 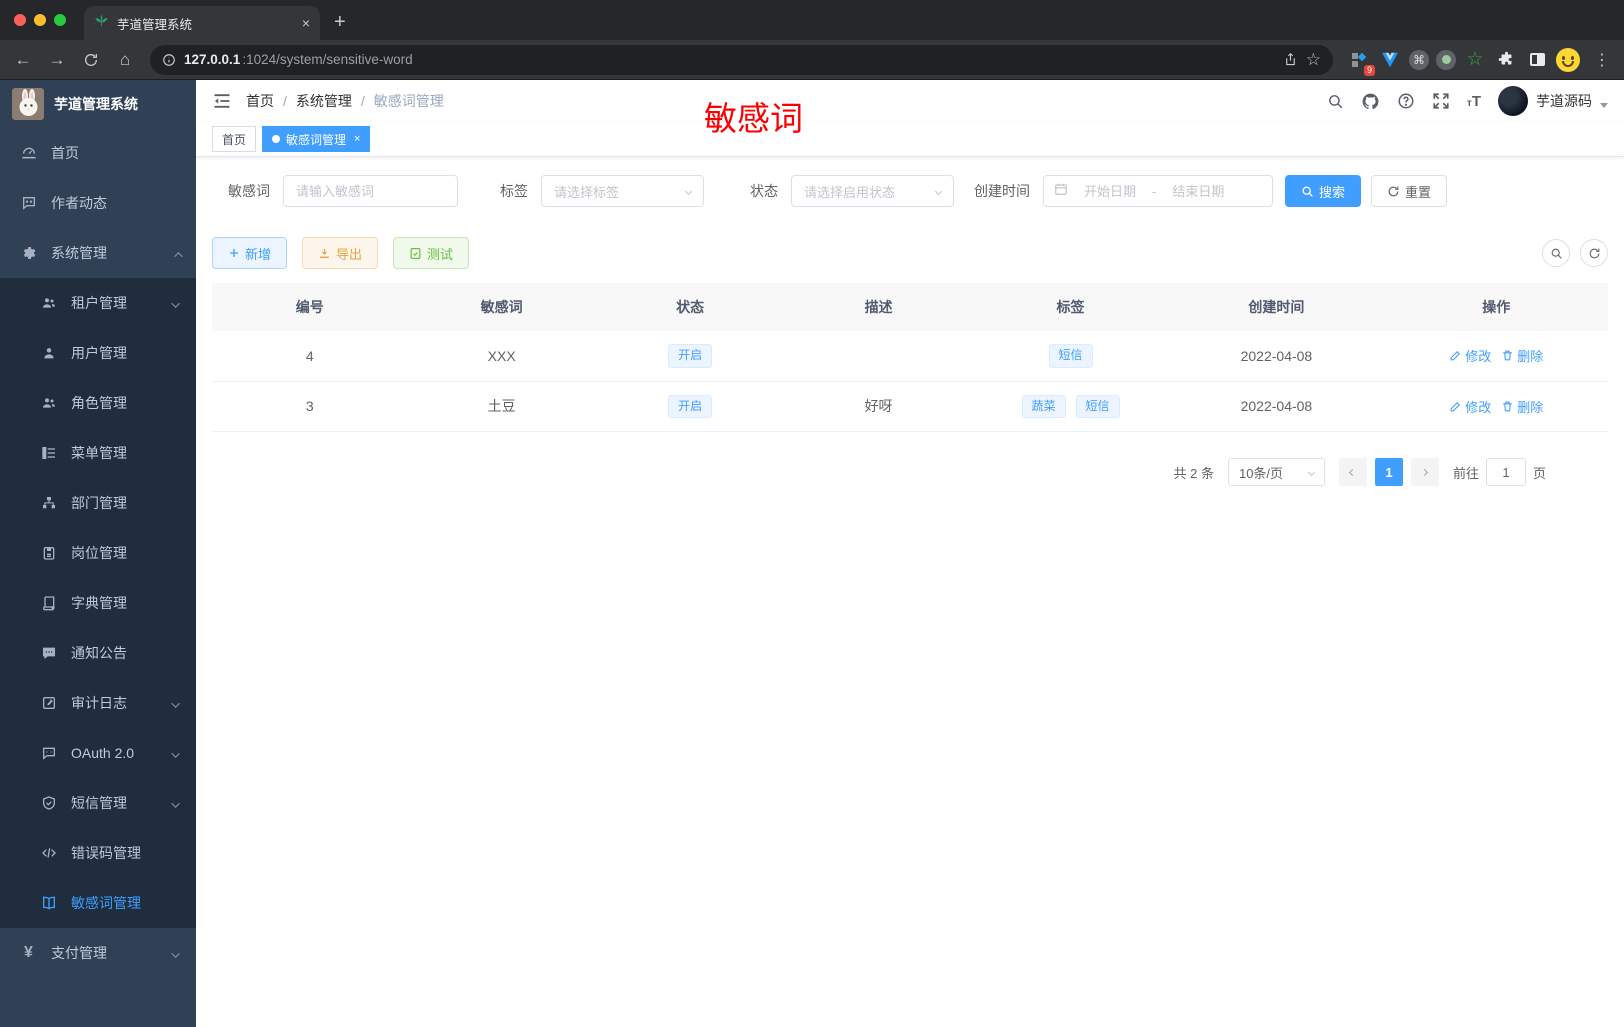 What do you see at coordinates (1110, 191) in the screenshot?
I see `start-date-input` at bounding box center [1110, 191].